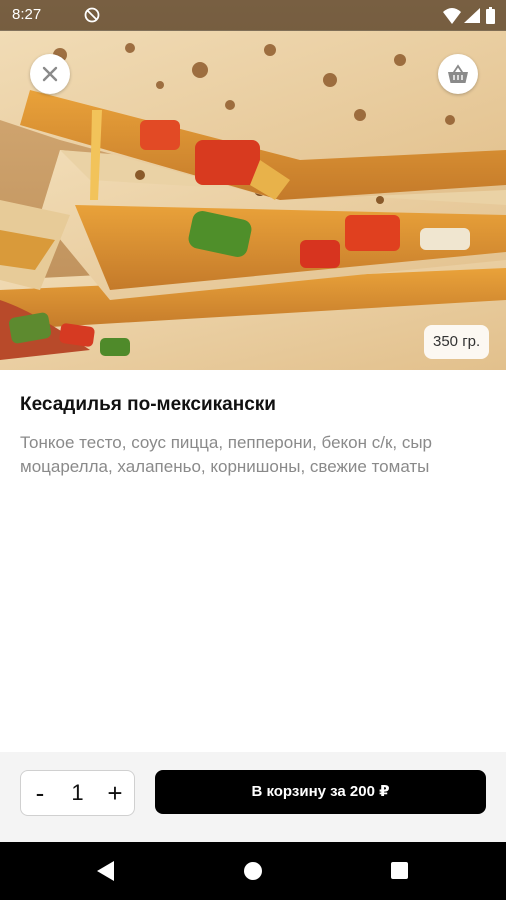  I want to click on add-to-cart-button: В корзину за 200 ₽, so click(320, 792).